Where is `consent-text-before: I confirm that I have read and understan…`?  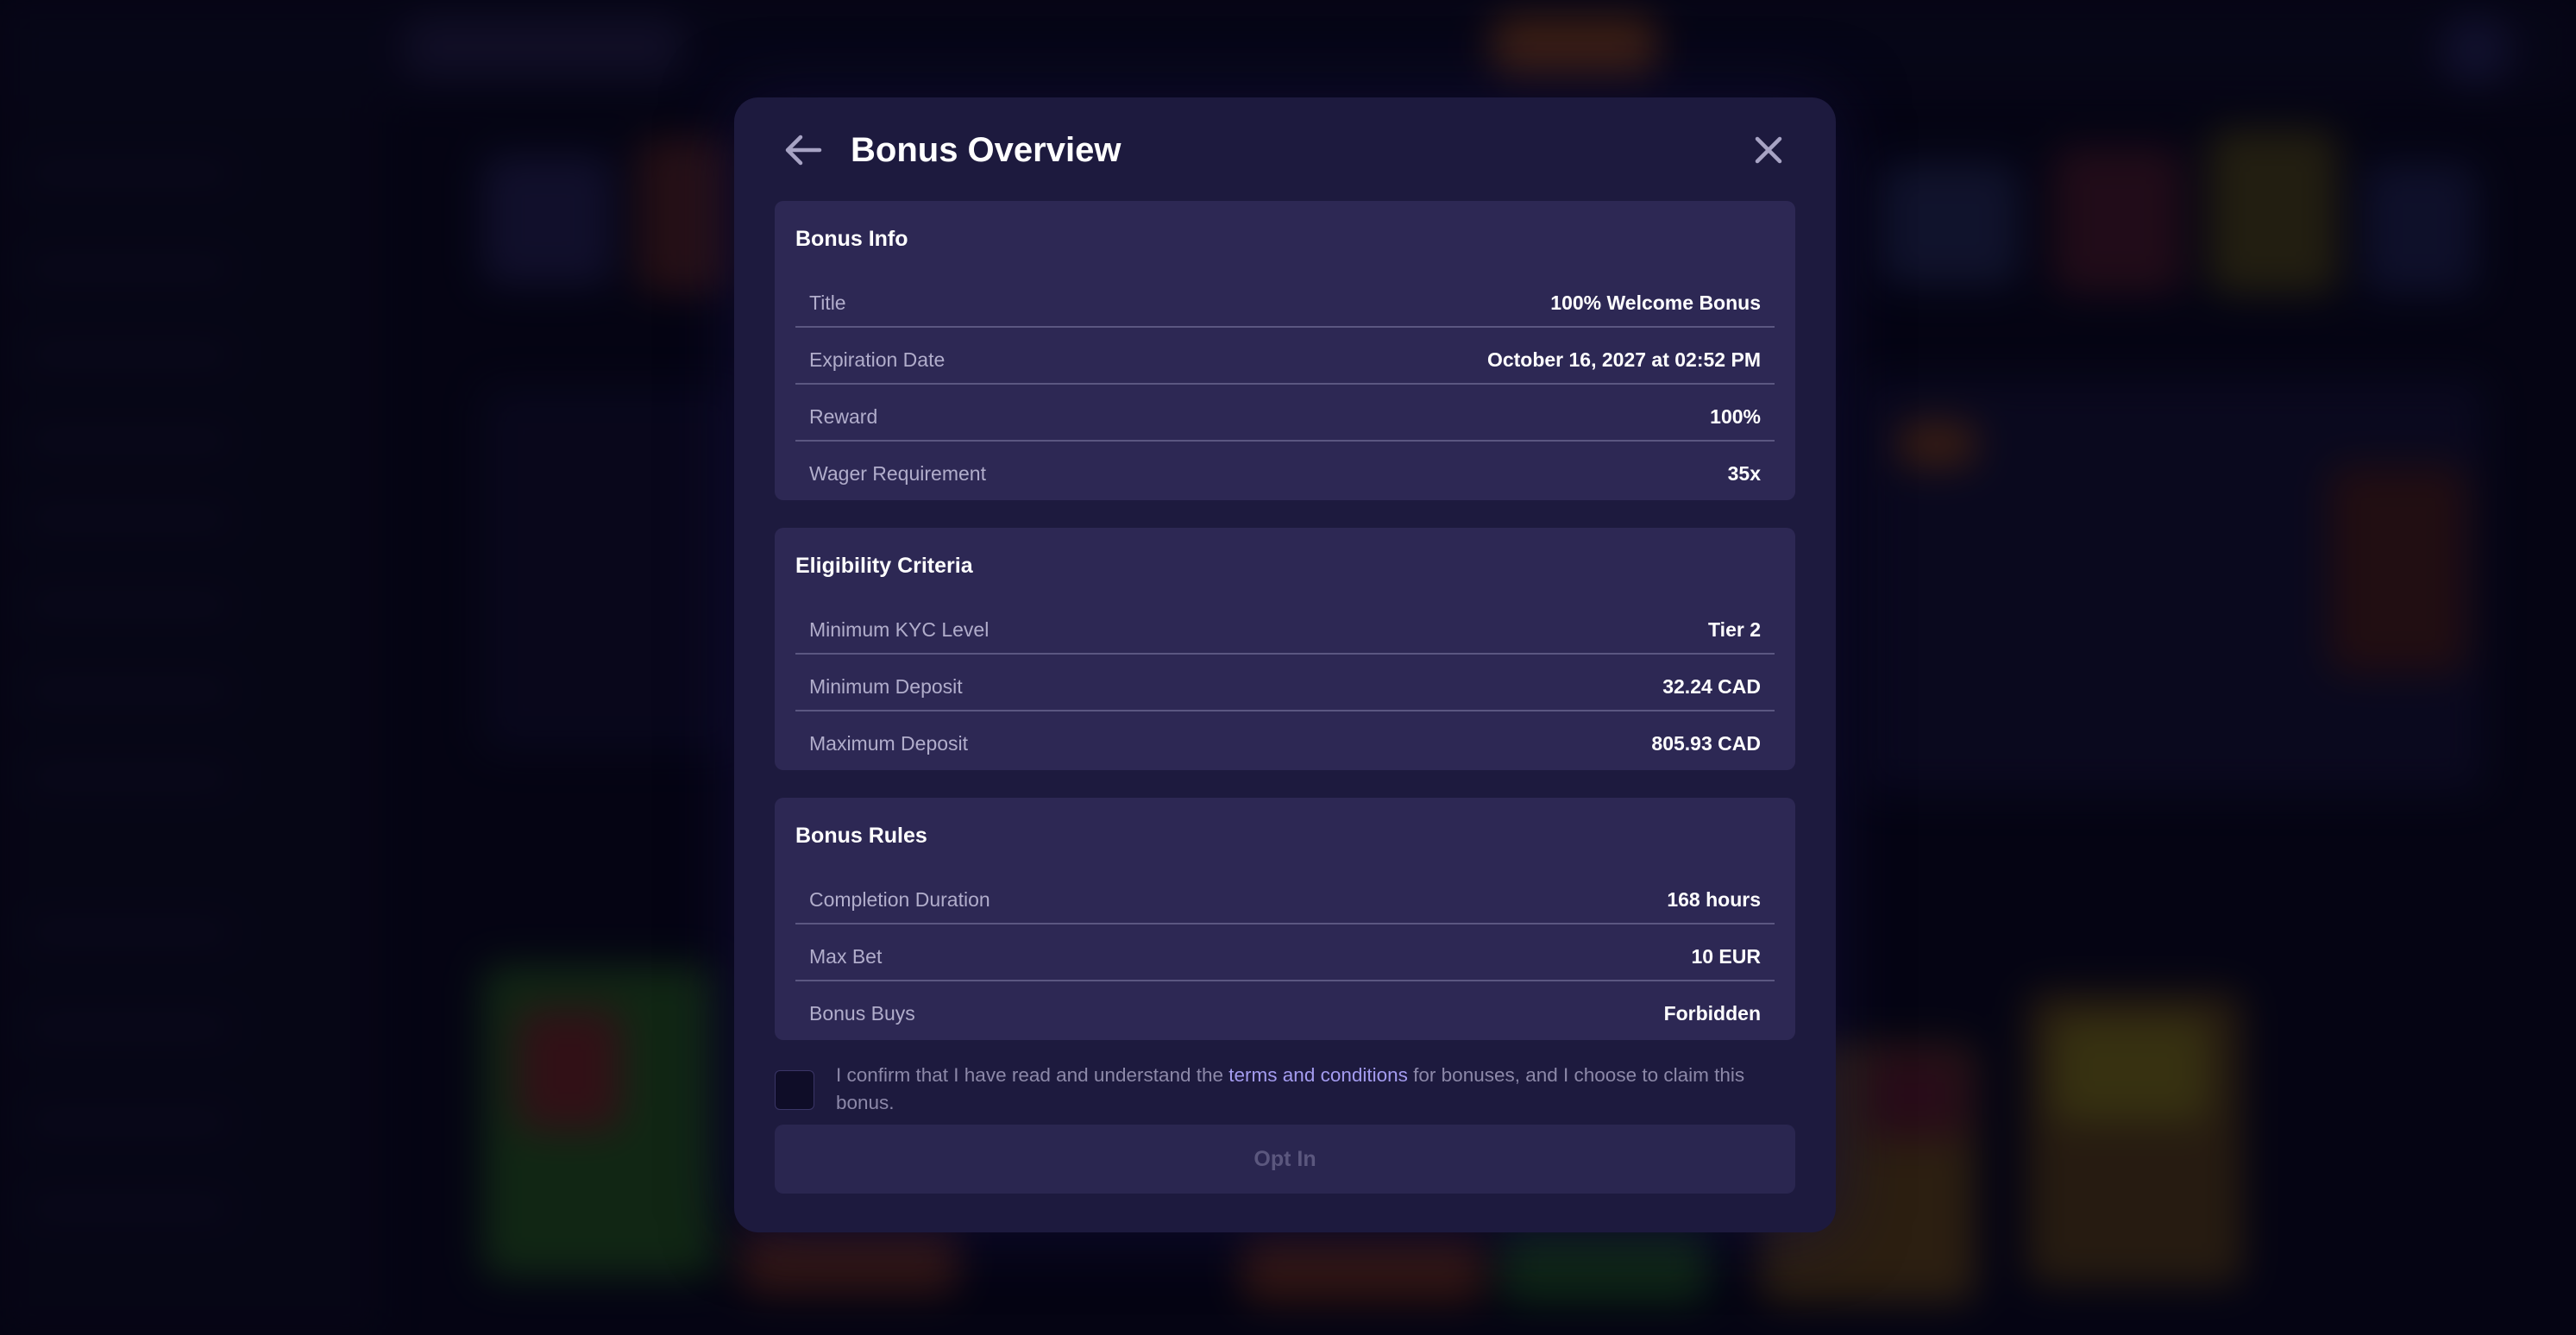
consent-text-before: I confirm that I have read and understan… is located at coordinates (1032, 1075).